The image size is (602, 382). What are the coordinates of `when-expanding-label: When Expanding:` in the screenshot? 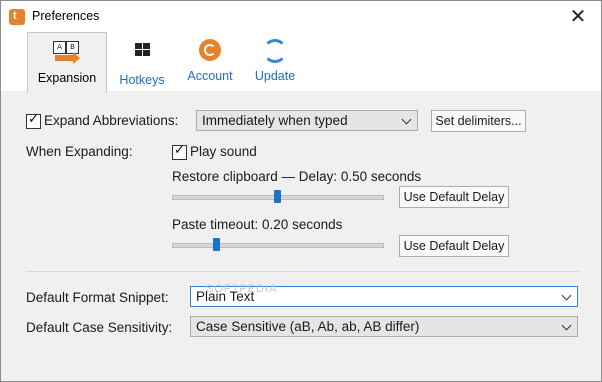 It's located at (79, 151).